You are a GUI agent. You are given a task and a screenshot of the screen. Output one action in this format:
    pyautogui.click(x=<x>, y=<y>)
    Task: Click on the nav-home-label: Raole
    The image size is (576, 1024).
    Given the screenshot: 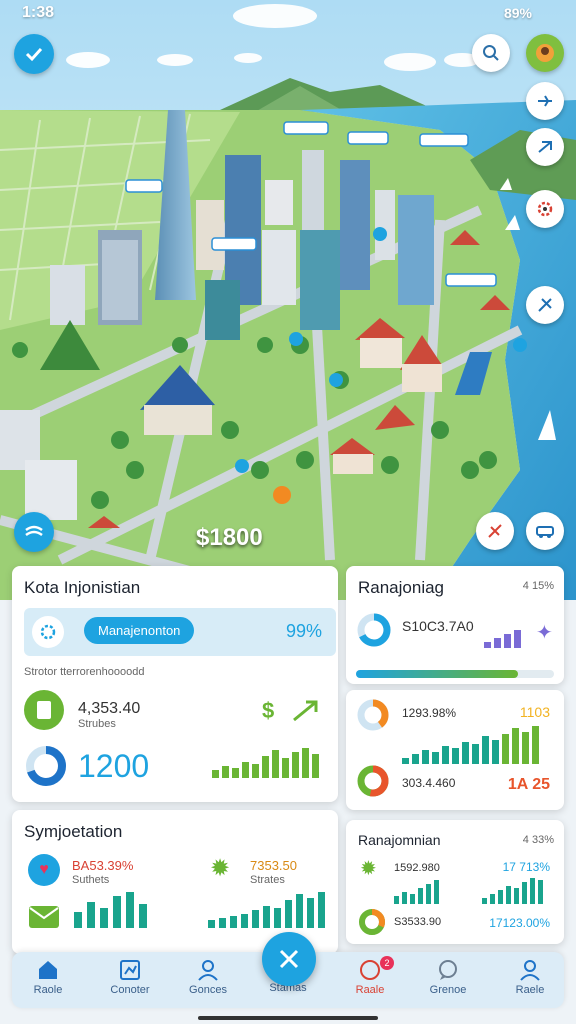 What is the action you would take?
    pyautogui.click(x=48, y=990)
    